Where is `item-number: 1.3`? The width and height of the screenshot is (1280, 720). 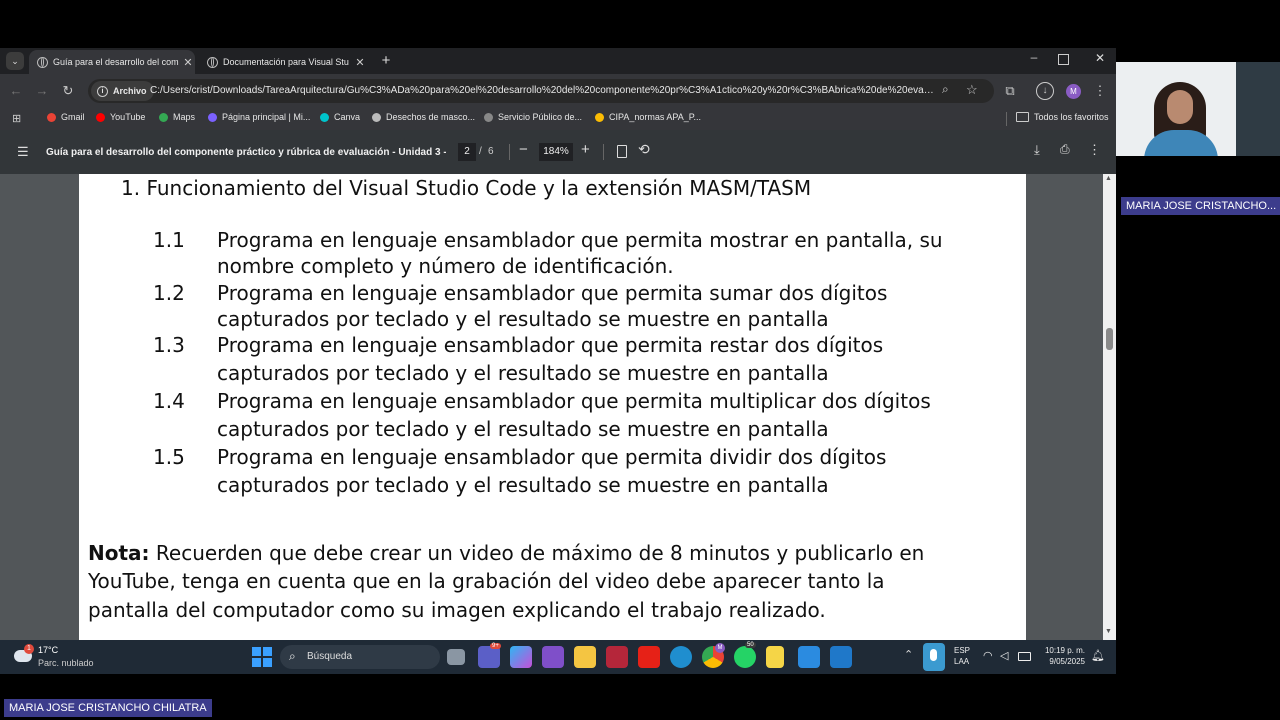
item-number: 1.3 is located at coordinates (169, 345).